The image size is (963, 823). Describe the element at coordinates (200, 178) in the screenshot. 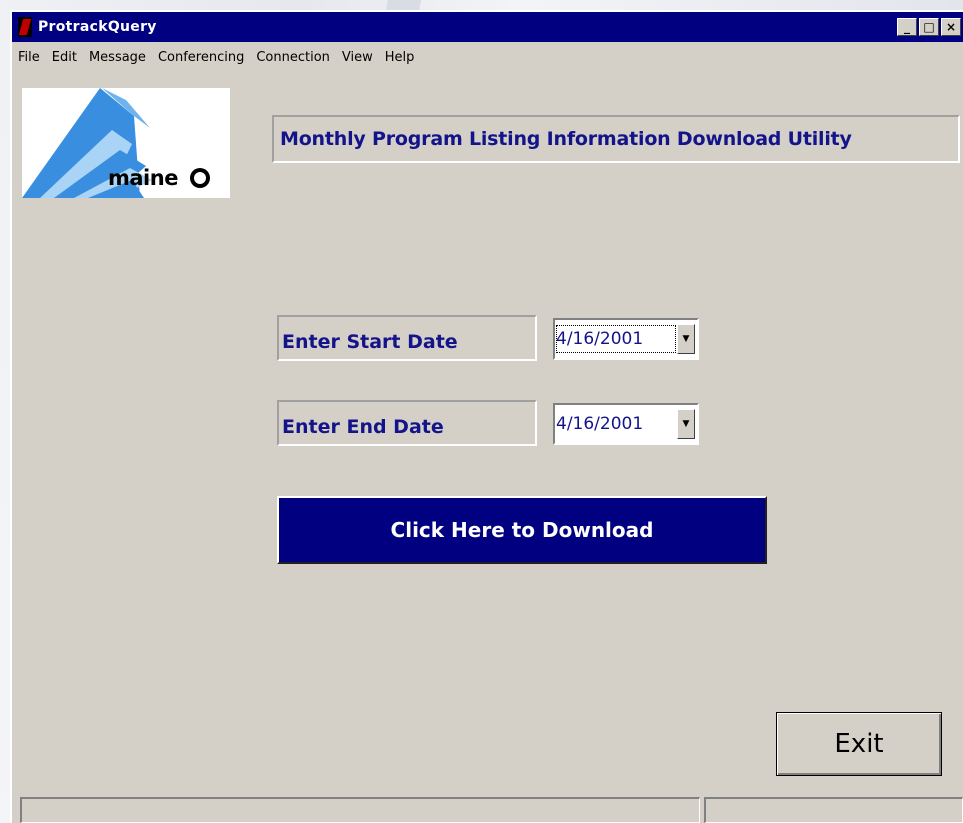

I see `pbs-logo-icon` at that location.